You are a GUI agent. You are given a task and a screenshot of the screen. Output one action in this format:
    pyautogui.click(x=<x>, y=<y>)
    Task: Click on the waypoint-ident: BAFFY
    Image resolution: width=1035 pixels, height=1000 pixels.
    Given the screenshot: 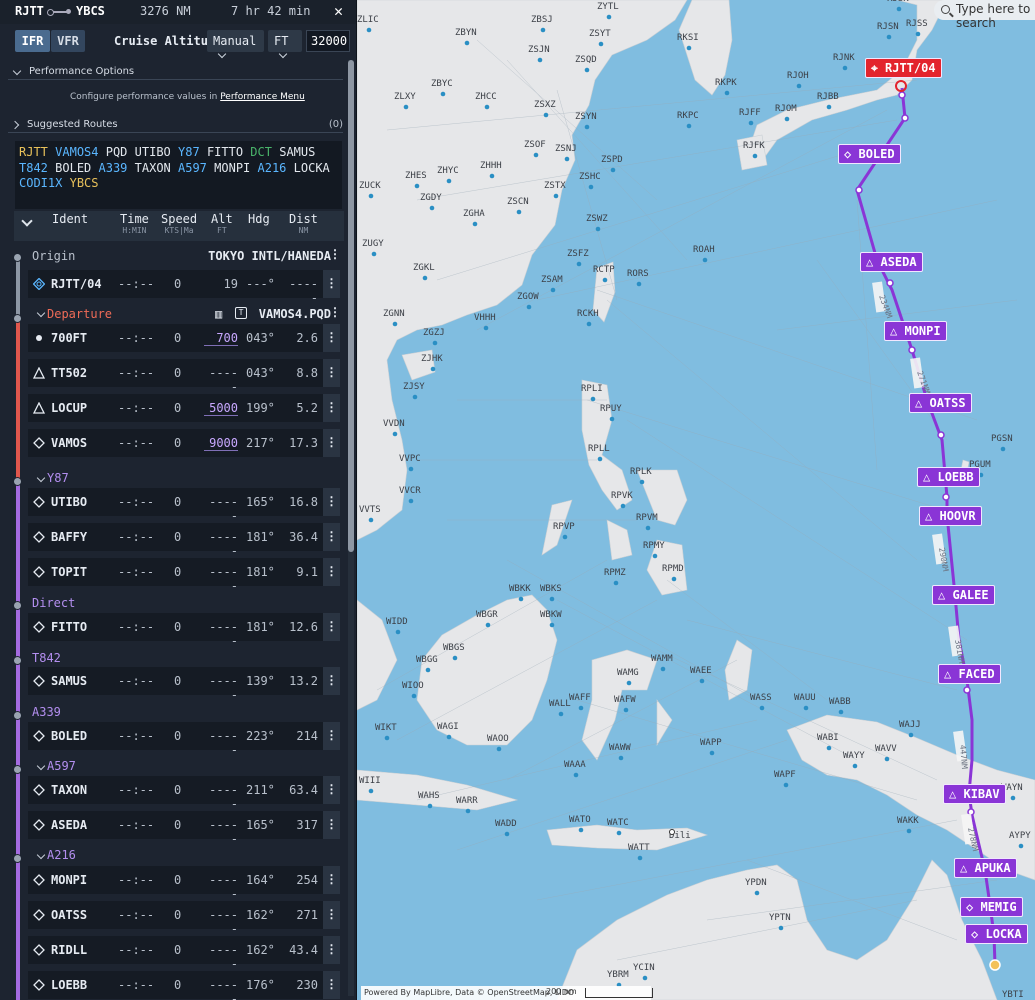 What is the action you would take?
    pyautogui.click(x=69, y=537)
    